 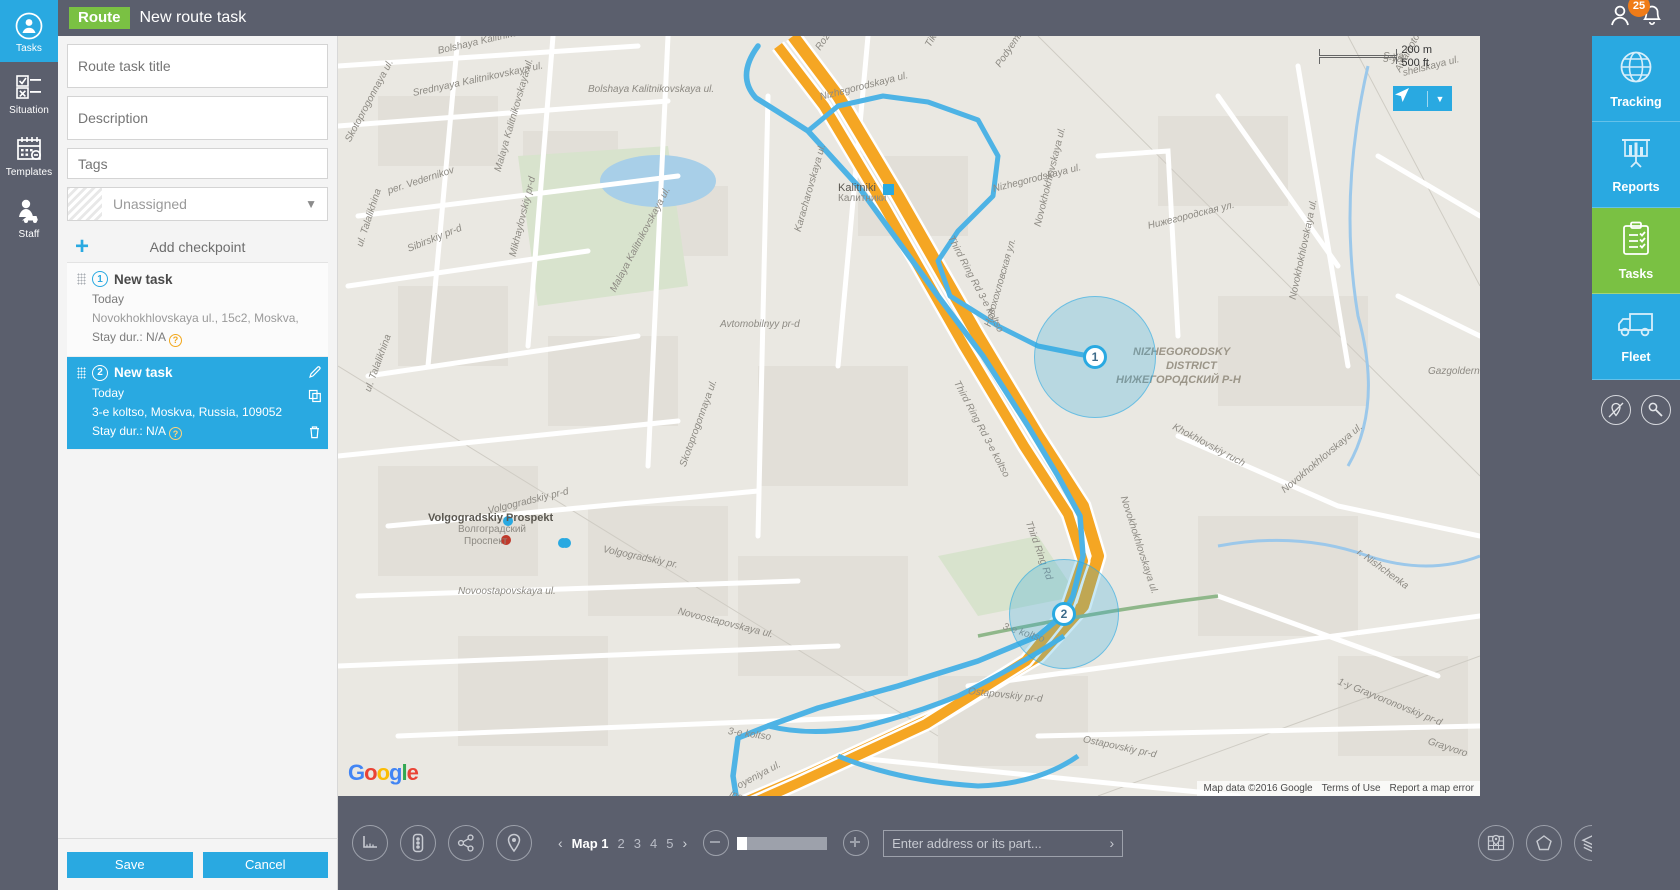 What do you see at coordinates (1432, 788) in the screenshot?
I see `attr-report-link: Report a map error` at bounding box center [1432, 788].